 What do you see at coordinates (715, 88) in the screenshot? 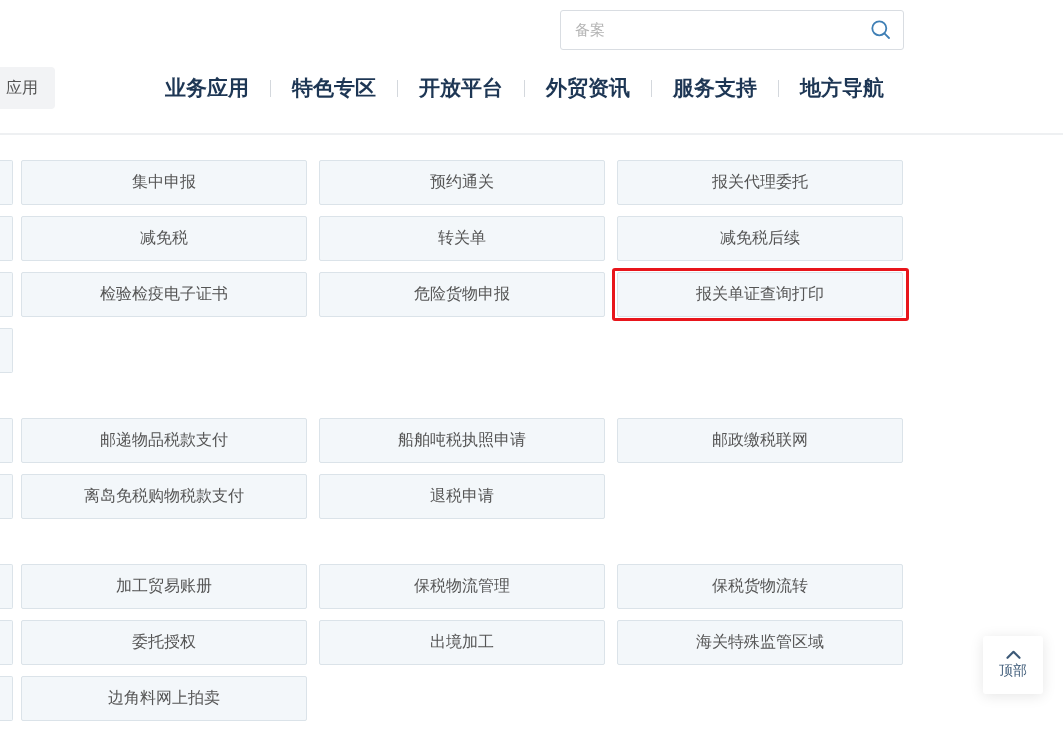
I see `nav-link: 服务支持` at bounding box center [715, 88].